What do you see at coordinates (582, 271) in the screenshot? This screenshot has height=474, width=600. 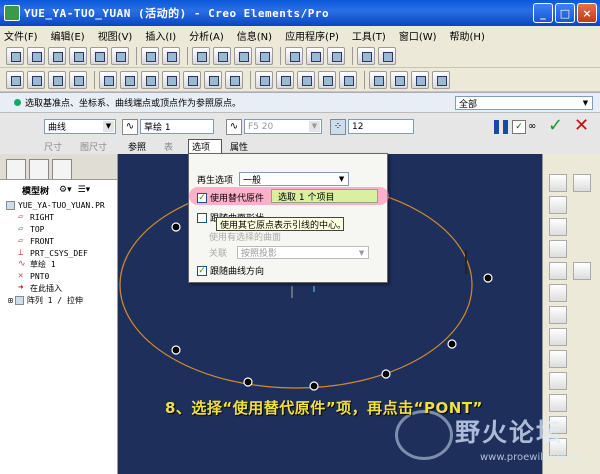 I see `rib-tool-icon` at bounding box center [582, 271].